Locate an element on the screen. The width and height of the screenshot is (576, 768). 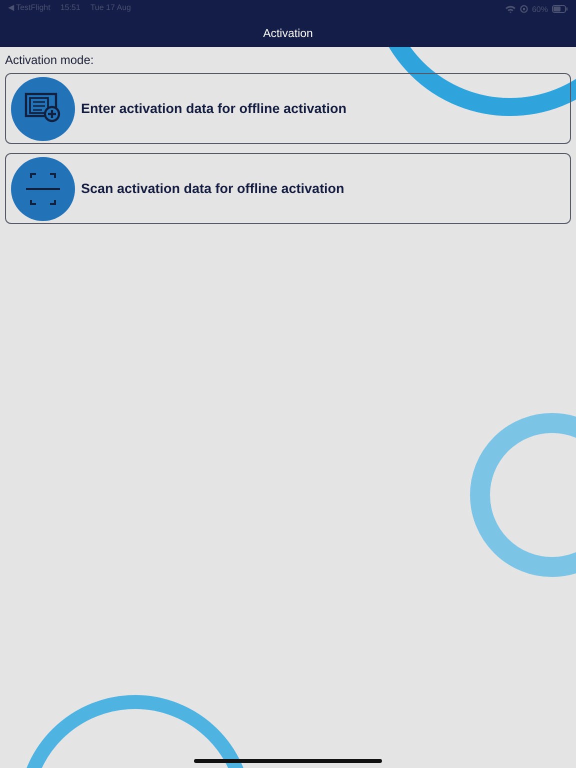
nav-title: Activation is located at coordinates (288, 33).